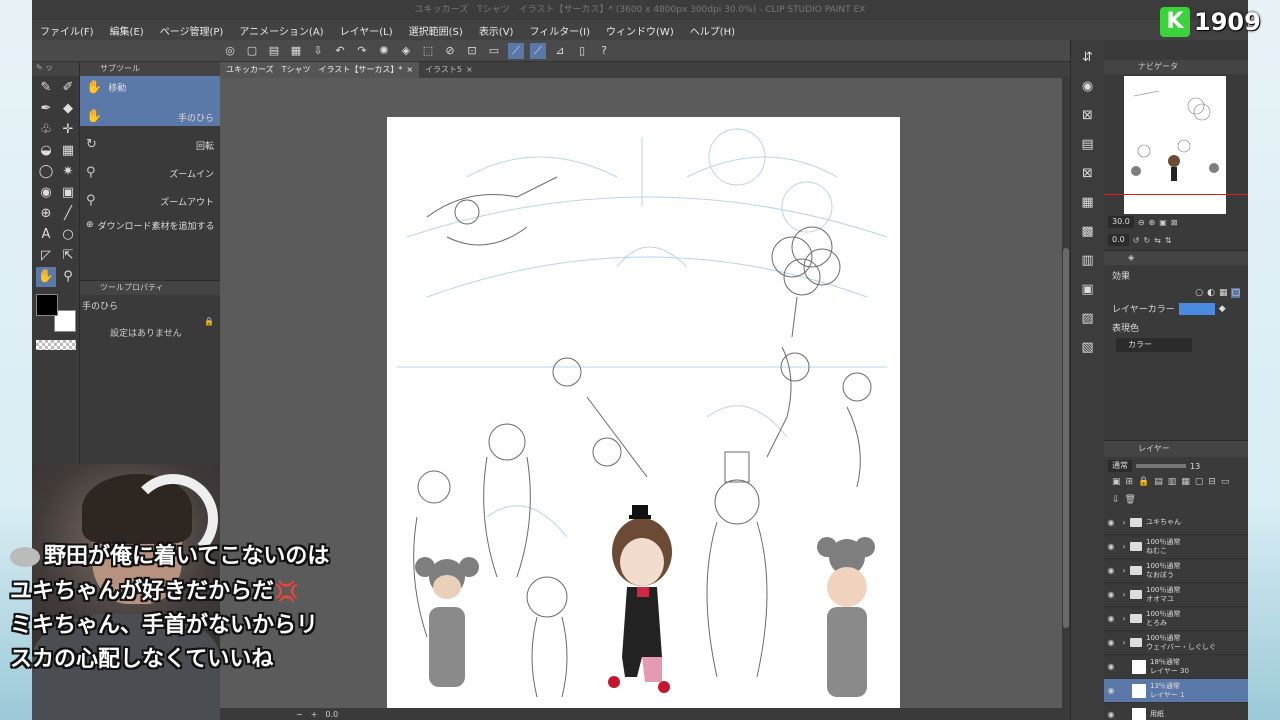 This screenshot has height=720, width=1280. I want to click on move-layer-icon: ✛, so click(68, 130).